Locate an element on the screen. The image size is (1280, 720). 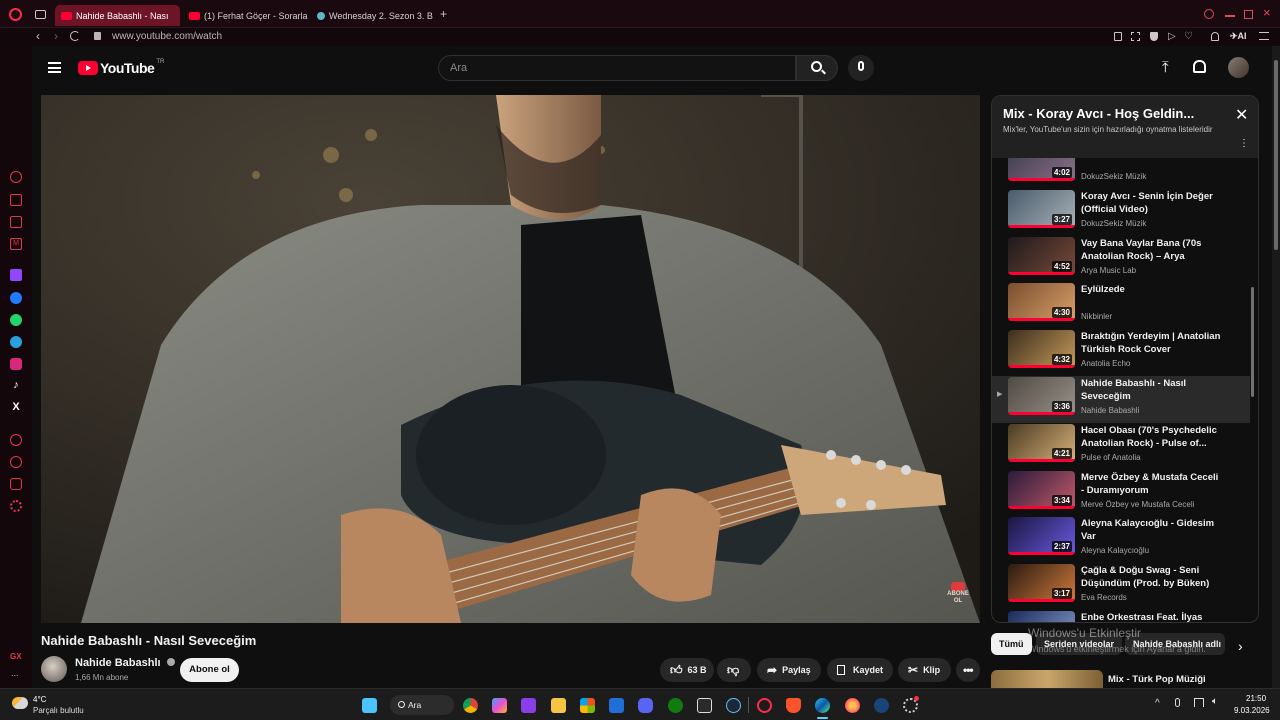
adblock-shield-icon is located at coordinates (1154, 36).